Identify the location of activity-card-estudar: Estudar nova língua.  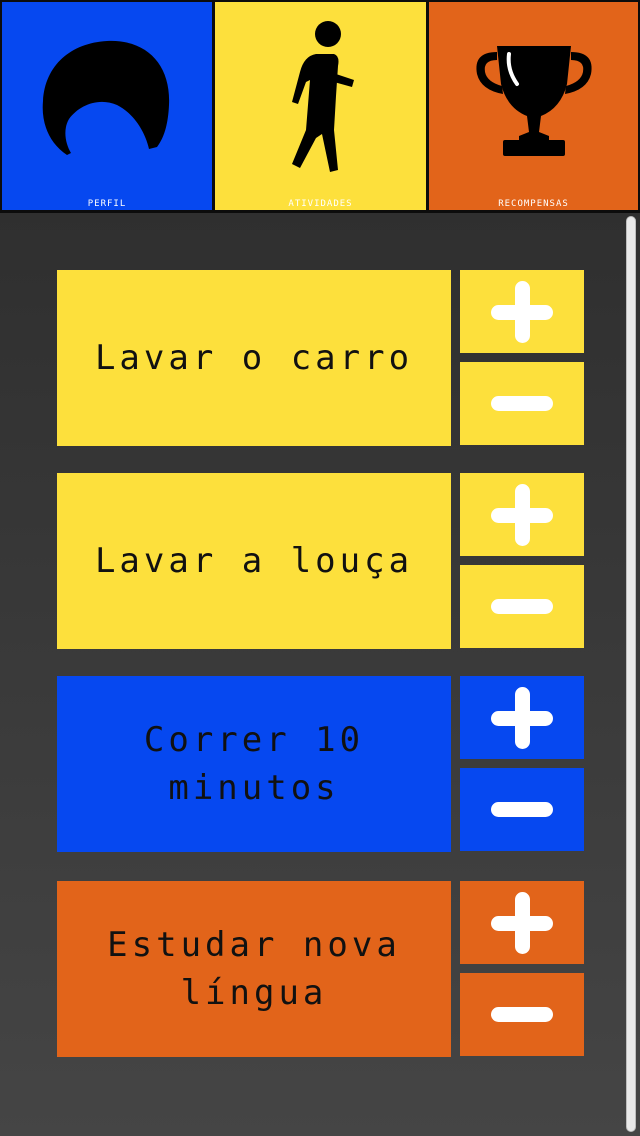
(254, 969).